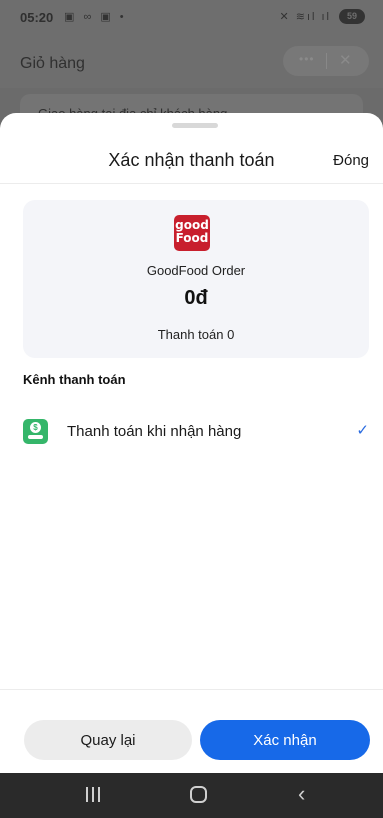 The image size is (383, 818). I want to click on system-navigation-bar: ‹, so click(191, 795).